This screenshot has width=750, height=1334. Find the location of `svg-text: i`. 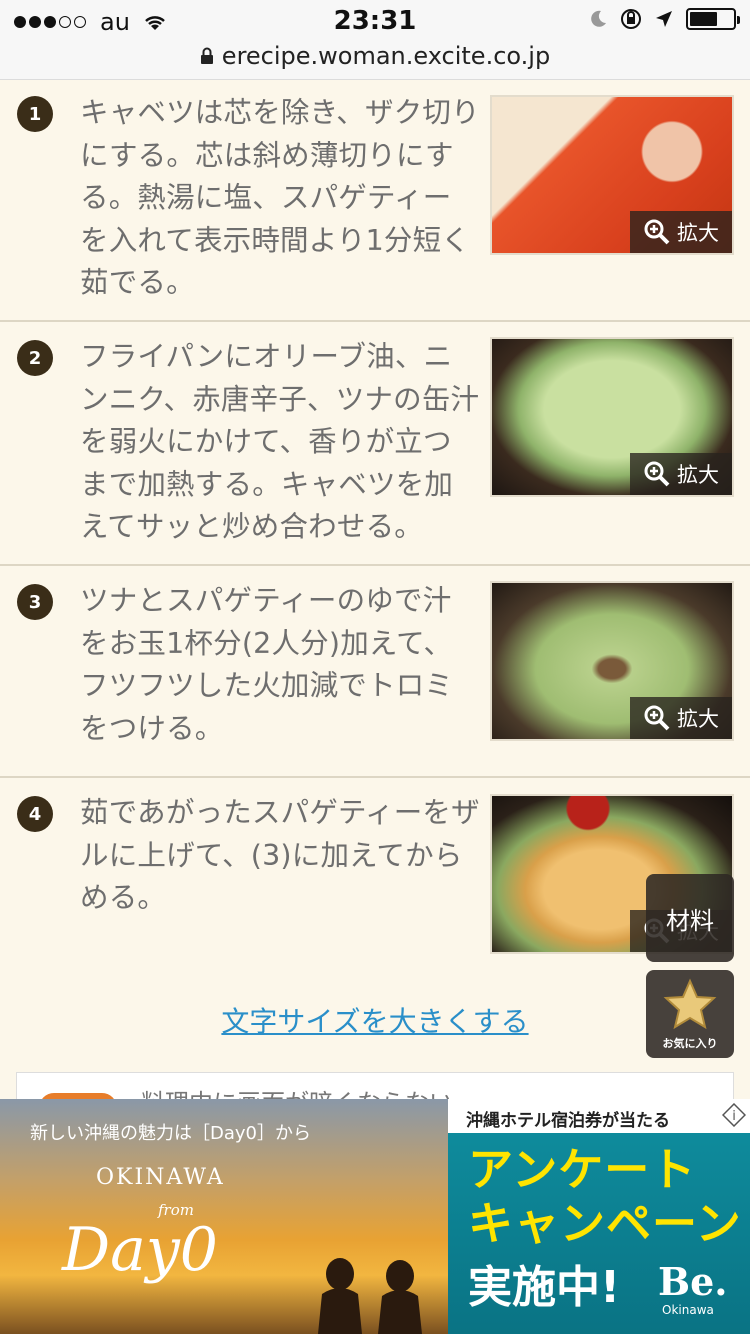

svg-text: i is located at coordinates (734, 1116).